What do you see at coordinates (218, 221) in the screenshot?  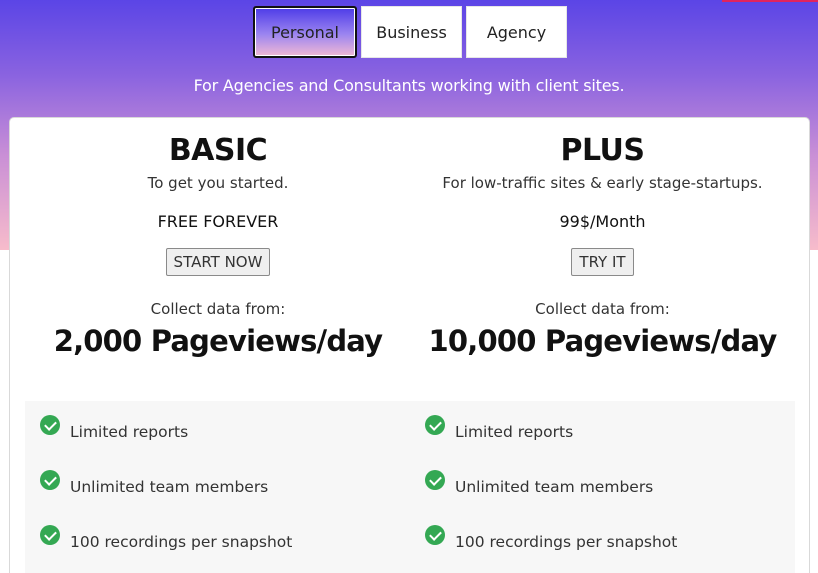 I see `plan-price: FREE FOREVER` at bounding box center [218, 221].